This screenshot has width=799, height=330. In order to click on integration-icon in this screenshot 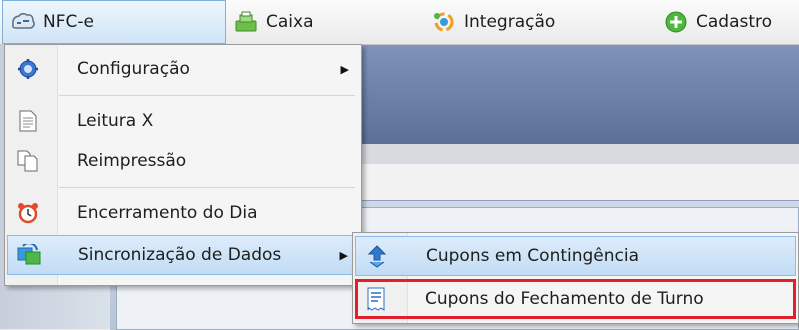, I will do `click(444, 22)`.